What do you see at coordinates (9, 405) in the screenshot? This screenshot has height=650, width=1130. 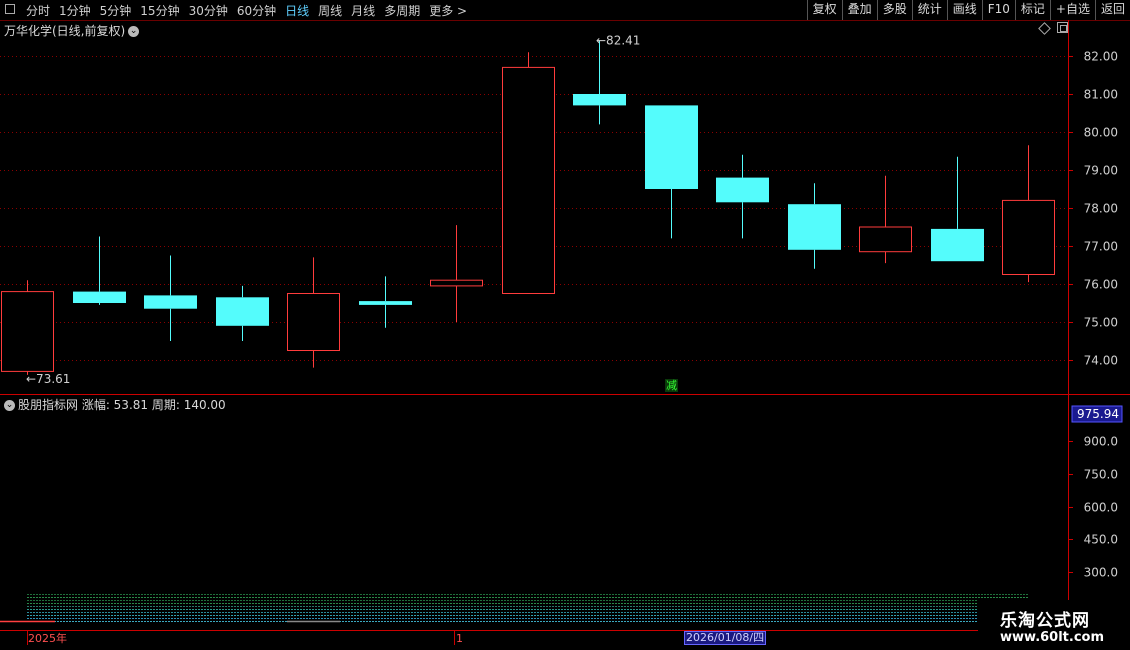 I see `chevron-down-icon: ⌄` at bounding box center [9, 405].